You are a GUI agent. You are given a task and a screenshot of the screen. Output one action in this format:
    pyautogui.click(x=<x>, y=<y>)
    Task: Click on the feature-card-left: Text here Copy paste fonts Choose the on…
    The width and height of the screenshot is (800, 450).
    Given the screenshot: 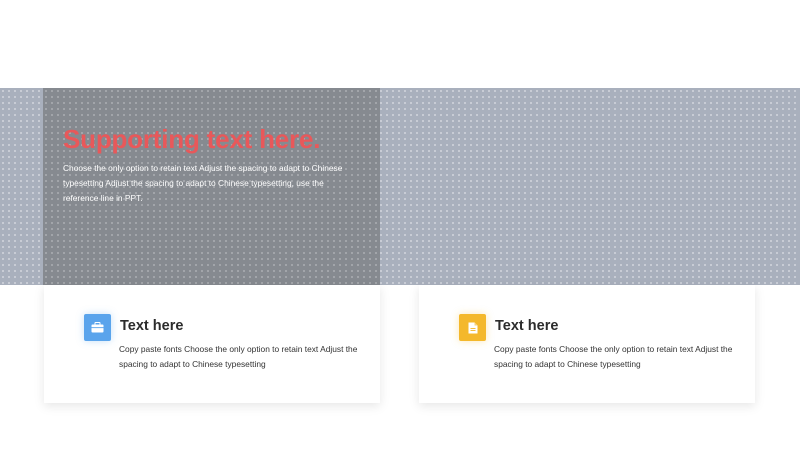 What is the action you would take?
    pyautogui.click(x=212, y=344)
    